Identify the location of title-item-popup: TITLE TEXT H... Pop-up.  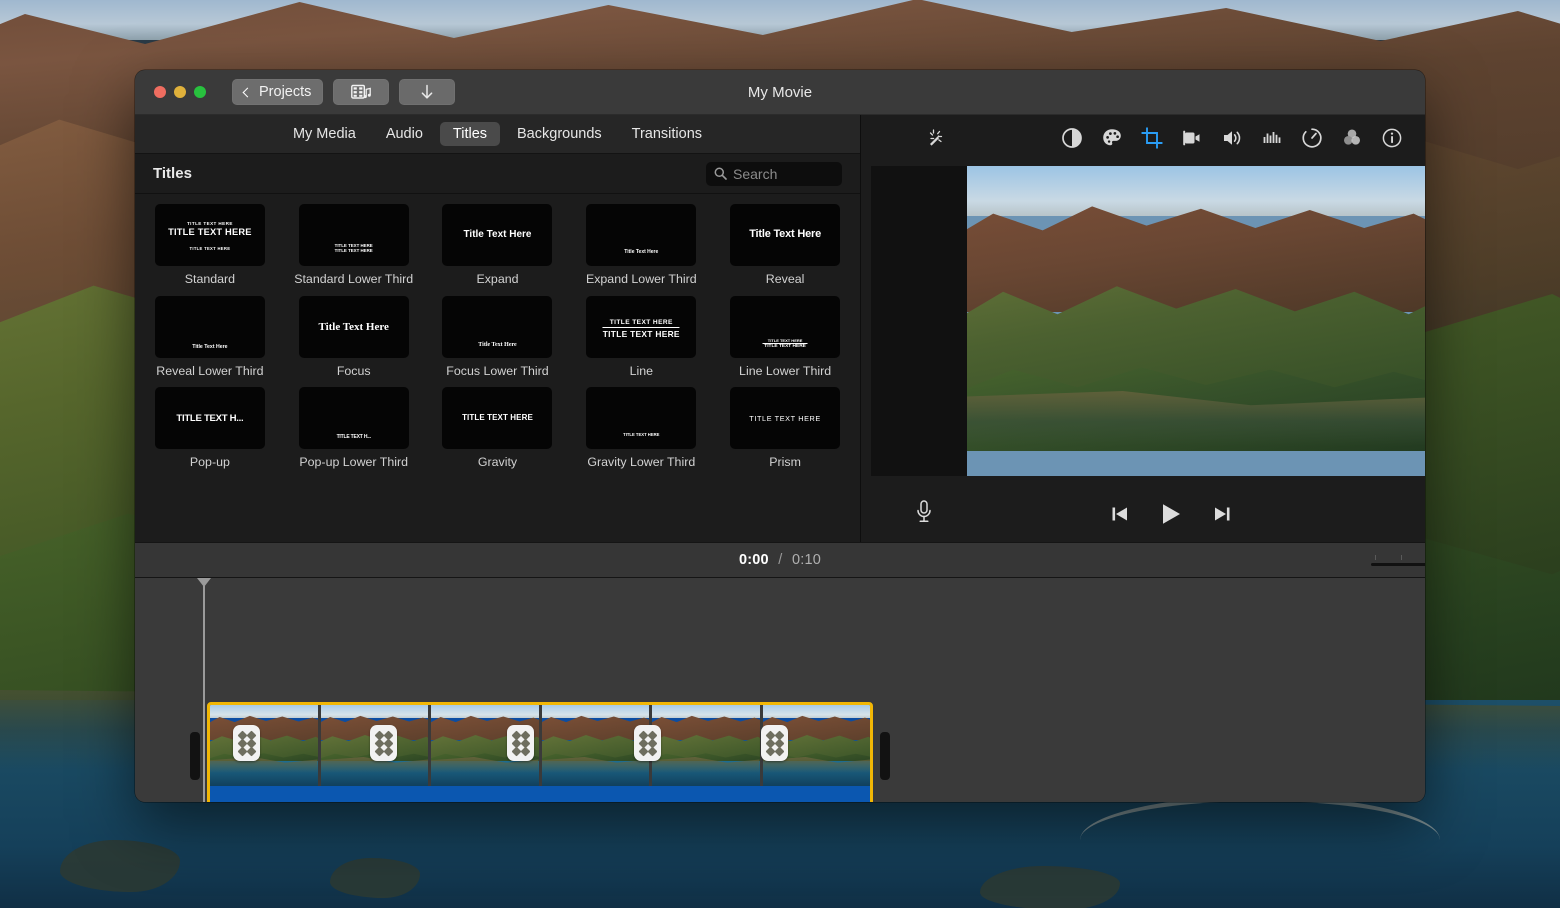
(210, 429).